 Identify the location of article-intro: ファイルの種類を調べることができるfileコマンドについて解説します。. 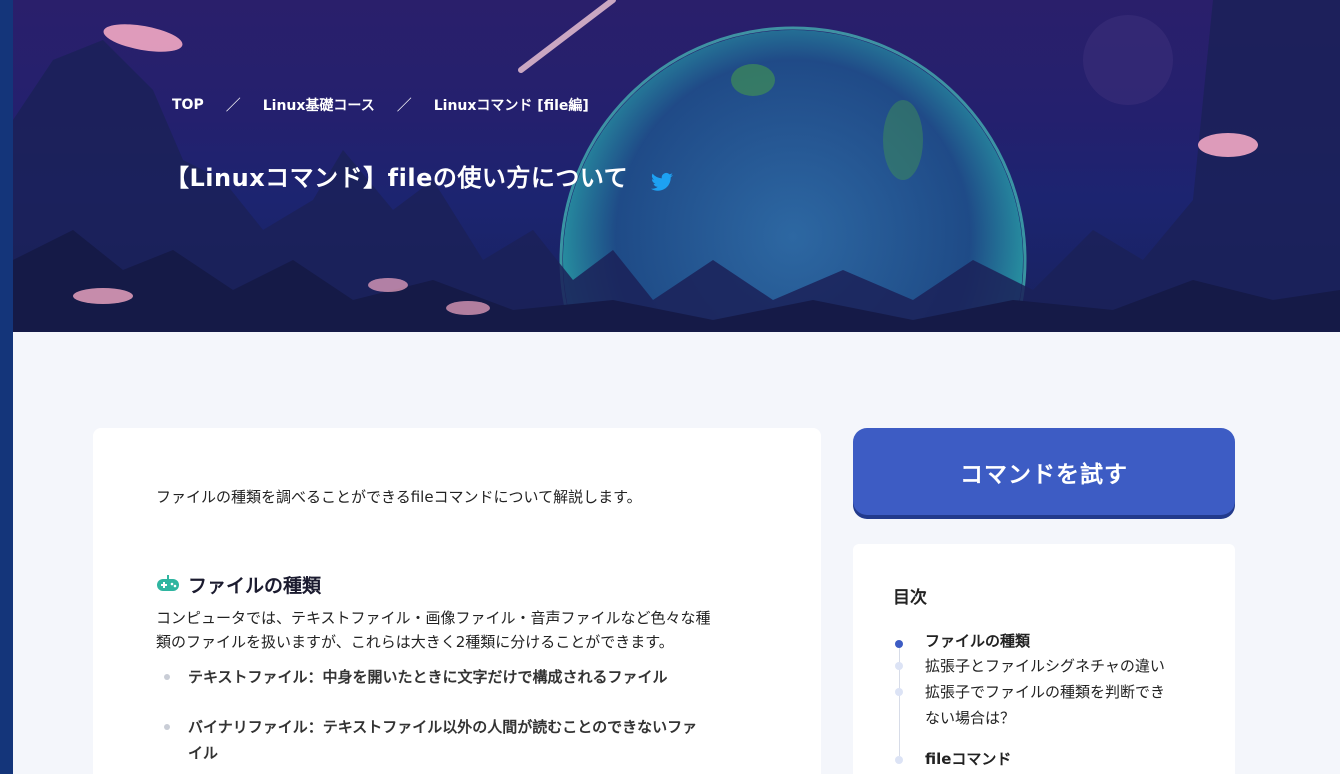
(399, 497).